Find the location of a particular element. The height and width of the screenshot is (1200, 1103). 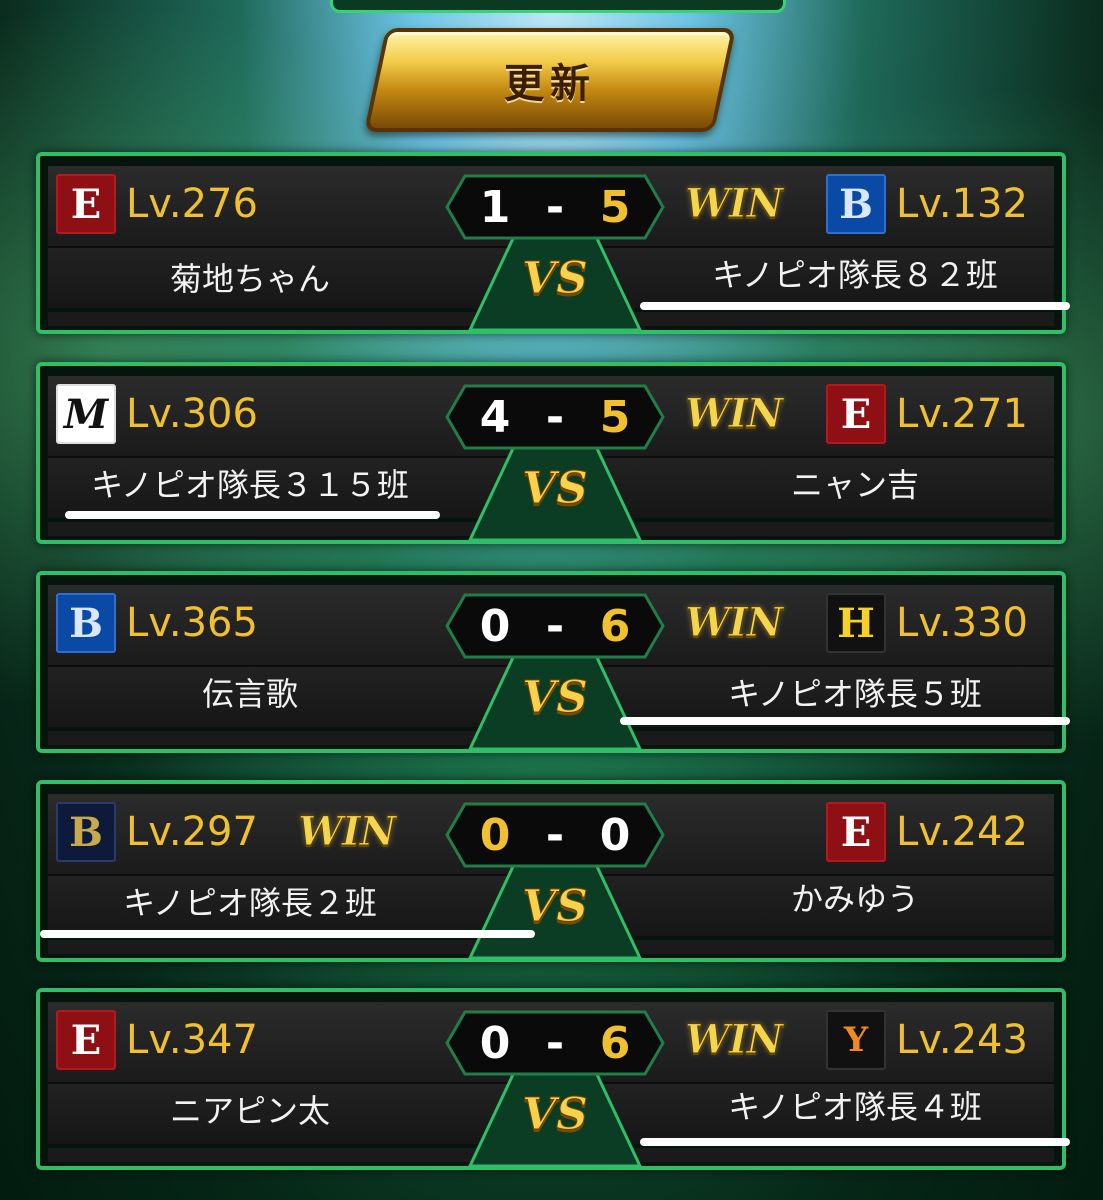

right-level: Lv.242 is located at coordinates (962, 832).